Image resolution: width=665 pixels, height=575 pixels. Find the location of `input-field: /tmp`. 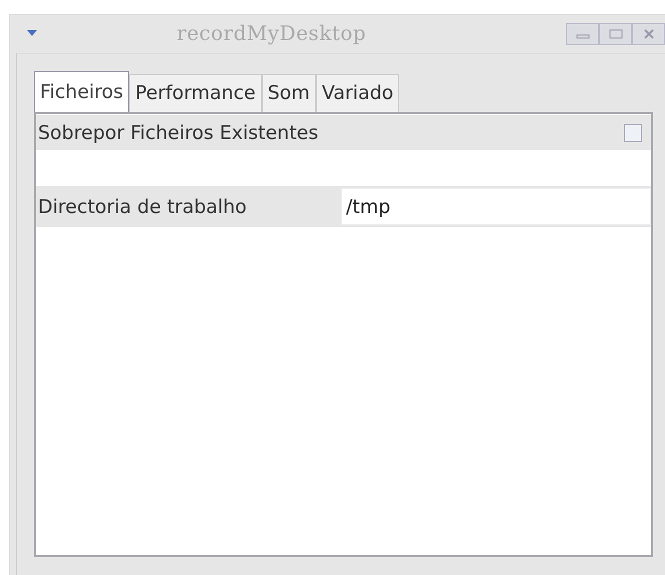

input-field: /tmp is located at coordinates (496, 206).